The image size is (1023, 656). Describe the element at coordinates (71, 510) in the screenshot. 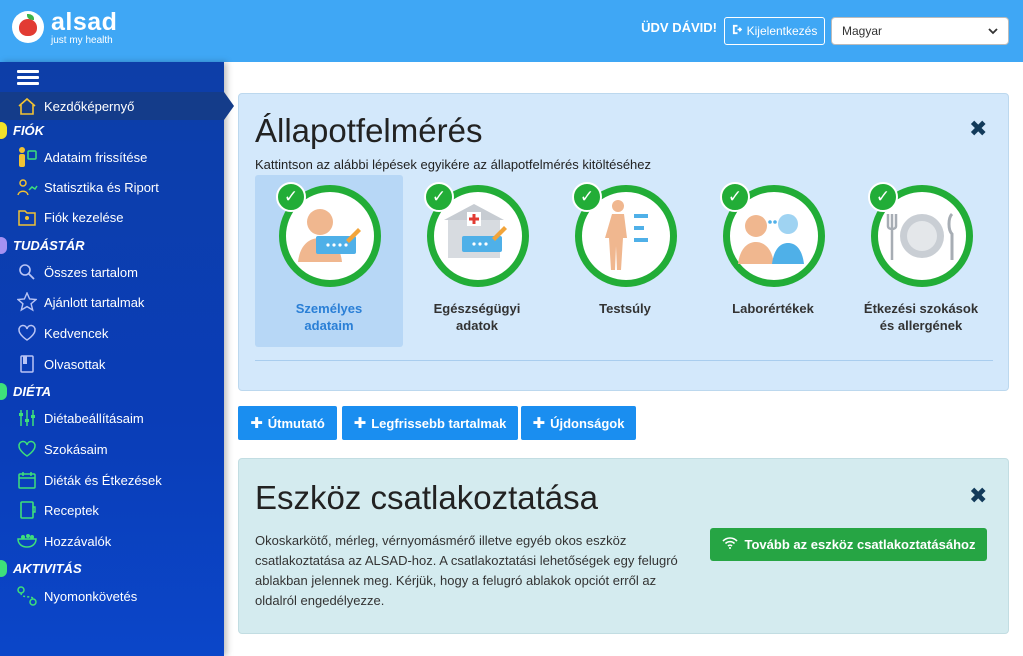

I see `sidebar-item-label: Receptek` at that location.